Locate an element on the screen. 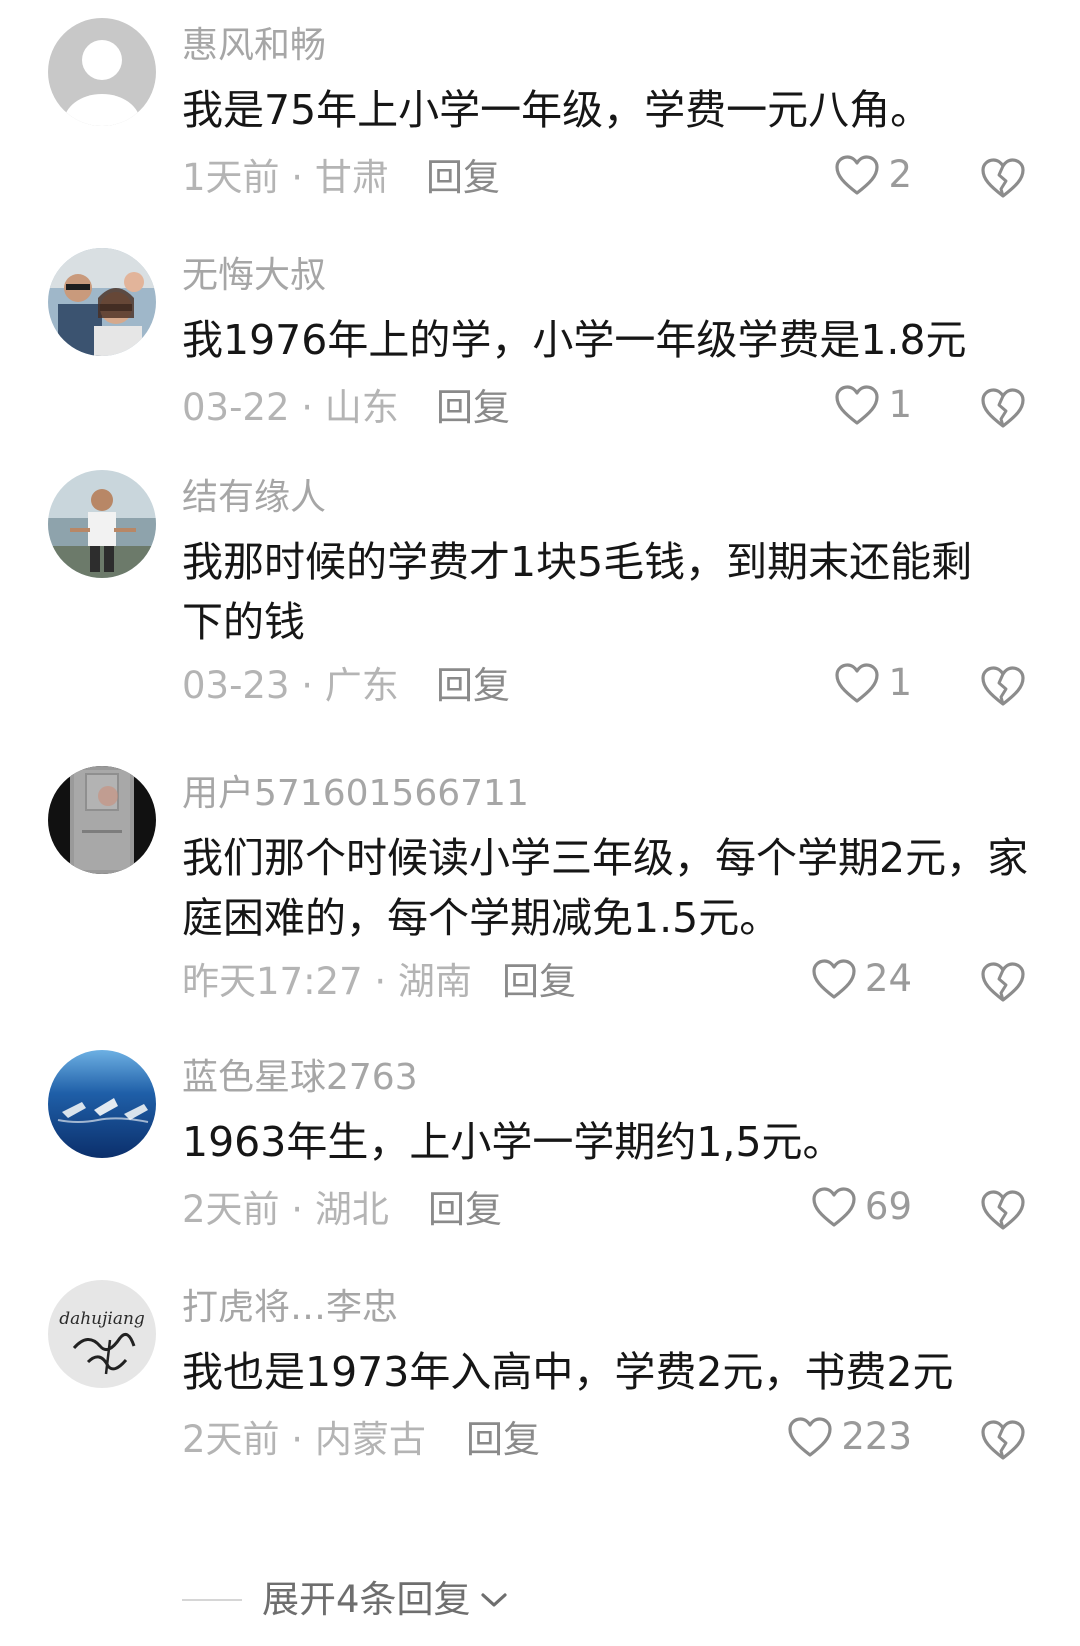 Image resolution: width=1080 pixels, height=1646 pixels. username: 用户571601566711 is located at coordinates (355, 794).